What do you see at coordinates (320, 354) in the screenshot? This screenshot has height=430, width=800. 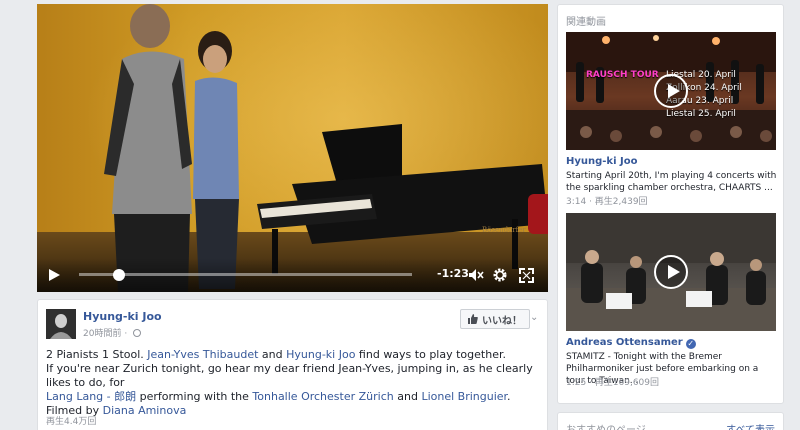 I see `mention-link-hyungki: Hyung-ki Joo` at bounding box center [320, 354].